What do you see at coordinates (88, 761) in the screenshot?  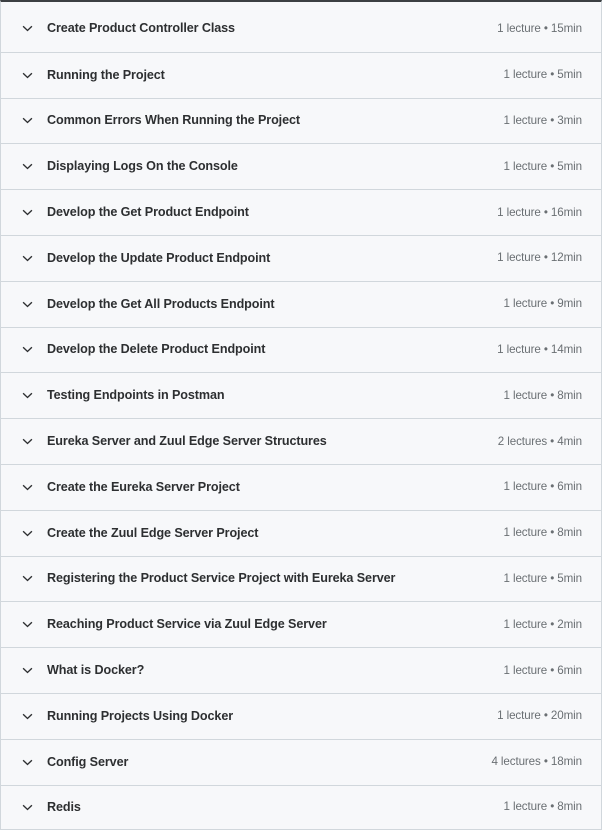 I see `section-title: Config Server` at bounding box center [88, 761].